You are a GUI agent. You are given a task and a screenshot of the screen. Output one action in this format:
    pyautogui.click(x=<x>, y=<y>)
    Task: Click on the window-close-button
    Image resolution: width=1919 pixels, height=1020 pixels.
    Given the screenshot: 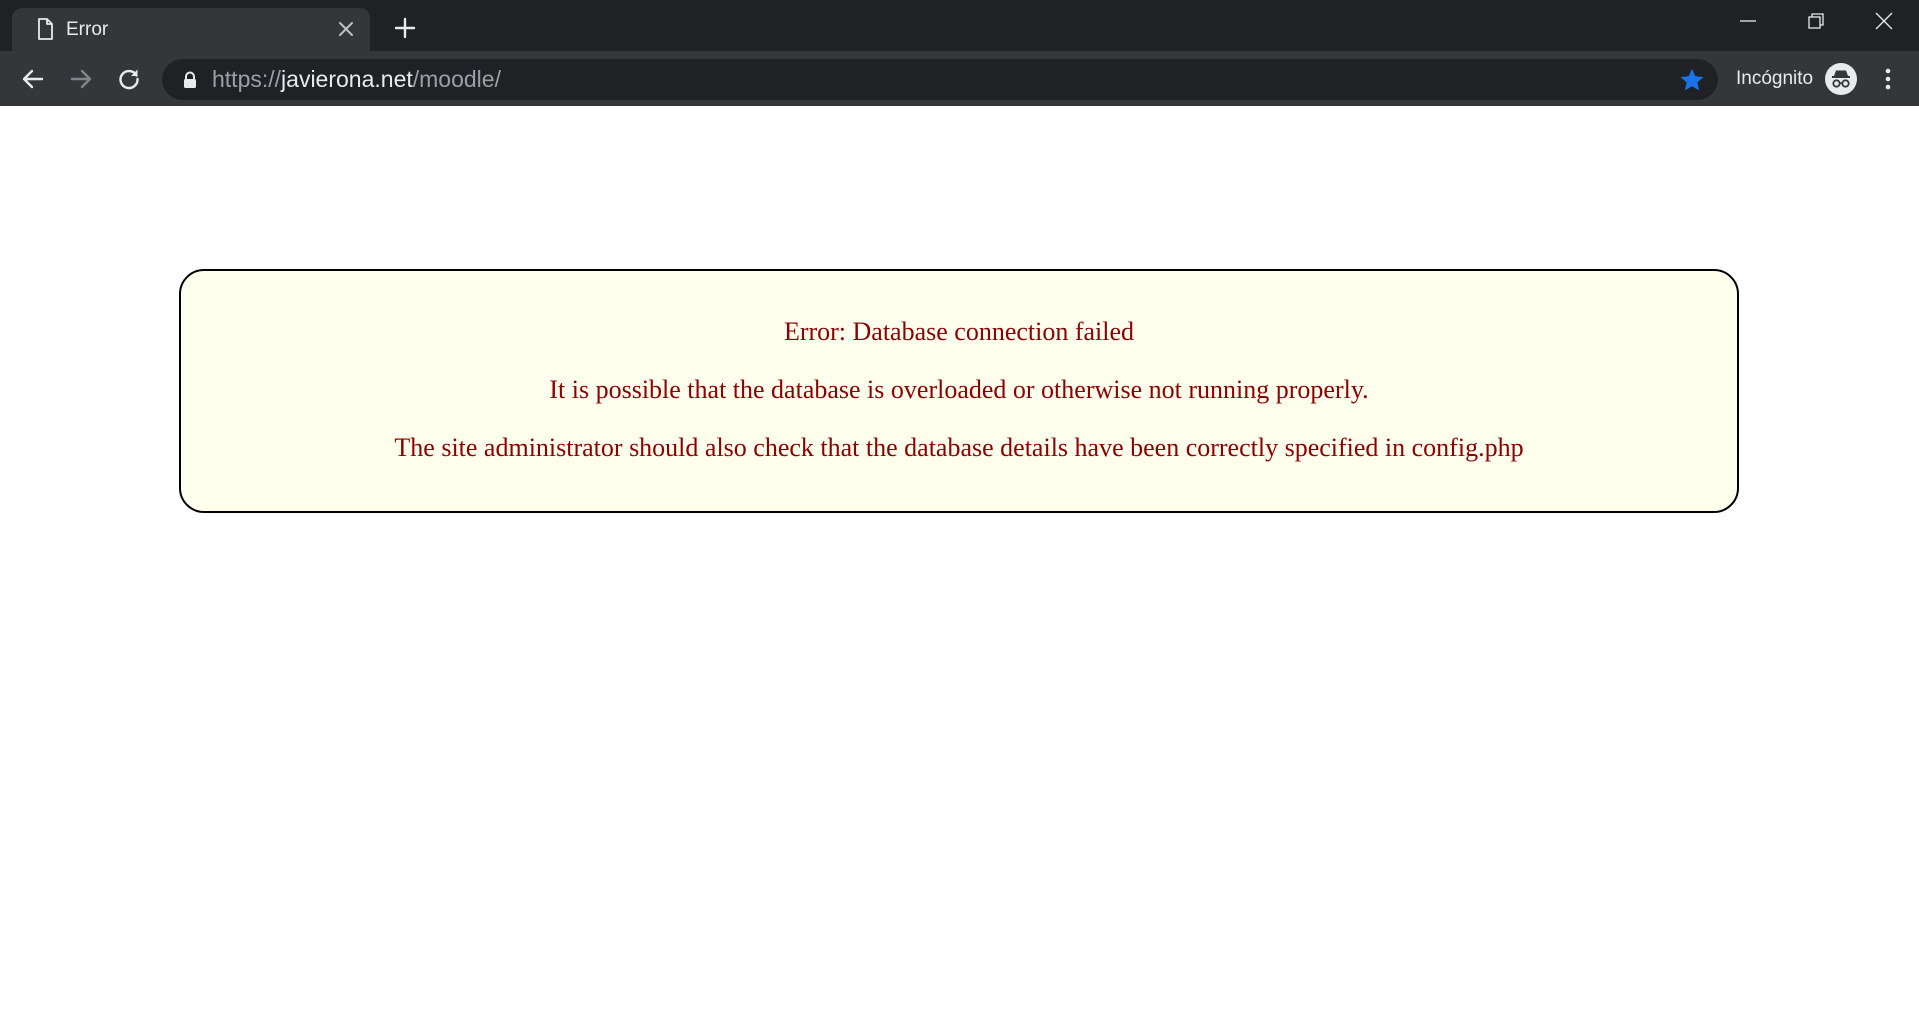 What is the action you would take?
    pyautogui.click(x=1884, y=21)
    